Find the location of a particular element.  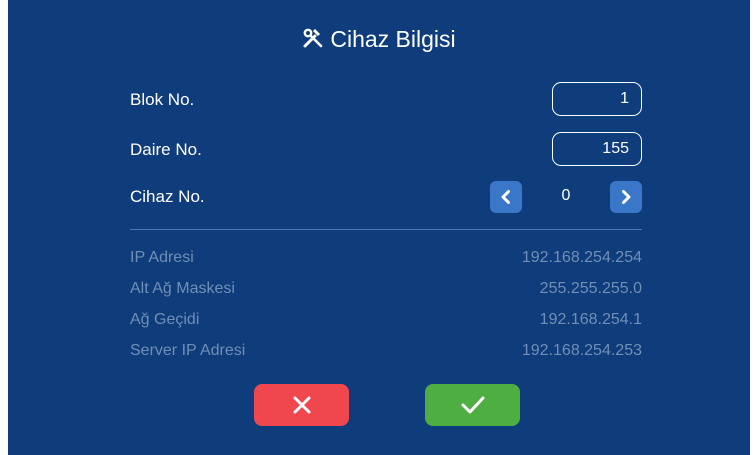

dialog-title: Cihaz Bilgisi is located at coordinates (379, 40).